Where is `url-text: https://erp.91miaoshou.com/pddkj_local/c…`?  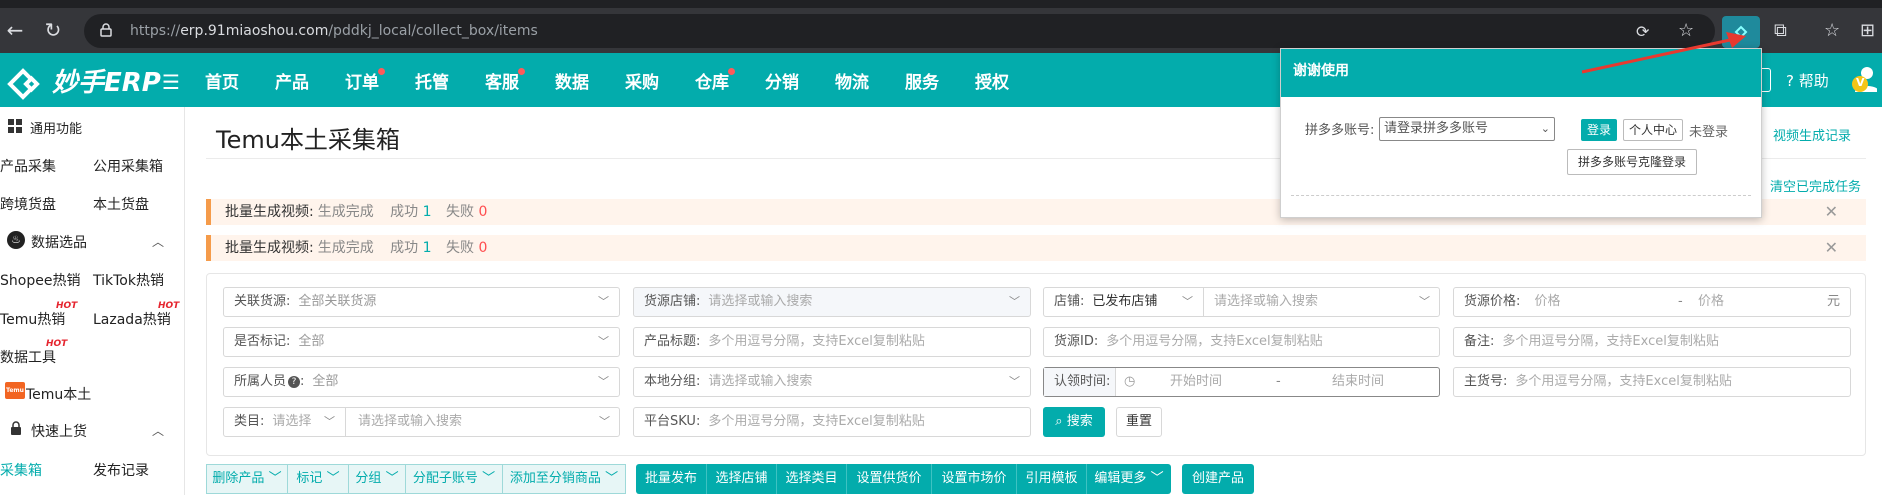 url-text: https://erp.91miaoshou.com/pddkj_local/c… is located at coordinates (334, 31).